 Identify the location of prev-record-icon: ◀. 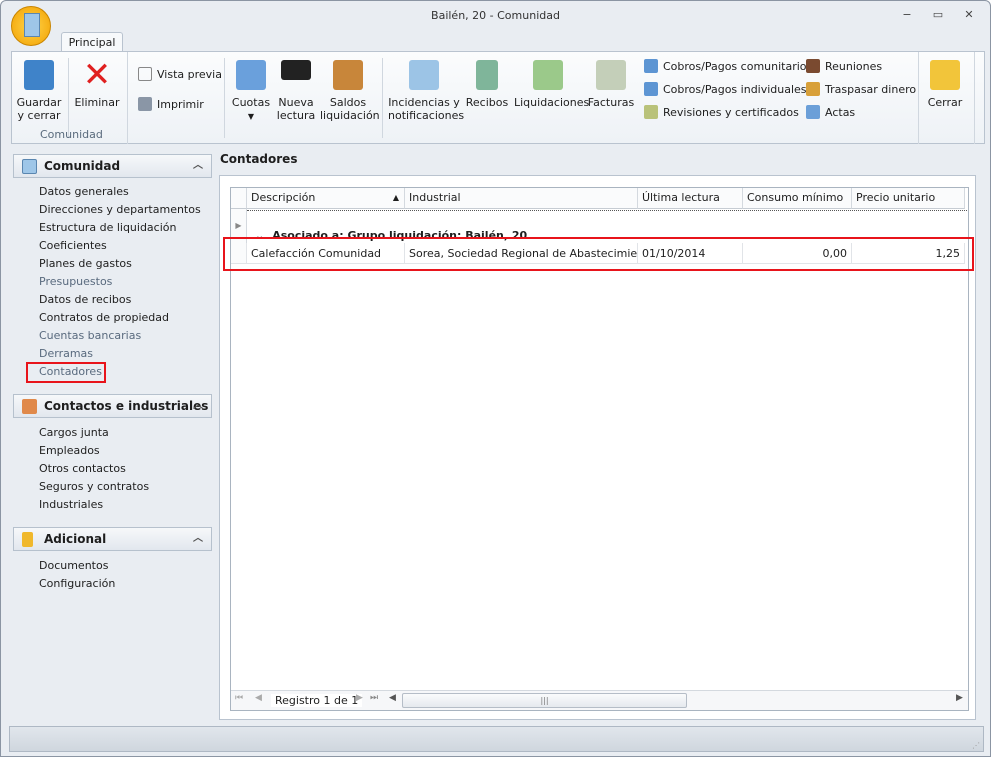
(258, 698).